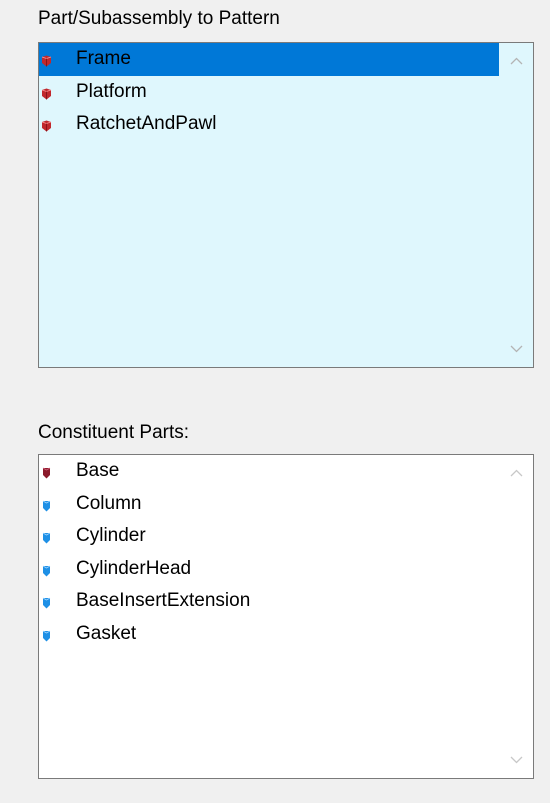 The image size is (550, 803). What do you see at coordinates (111, 91) in the screenshot?
I see `pattern-item-label: Platform` at bounding box center [111, 91].